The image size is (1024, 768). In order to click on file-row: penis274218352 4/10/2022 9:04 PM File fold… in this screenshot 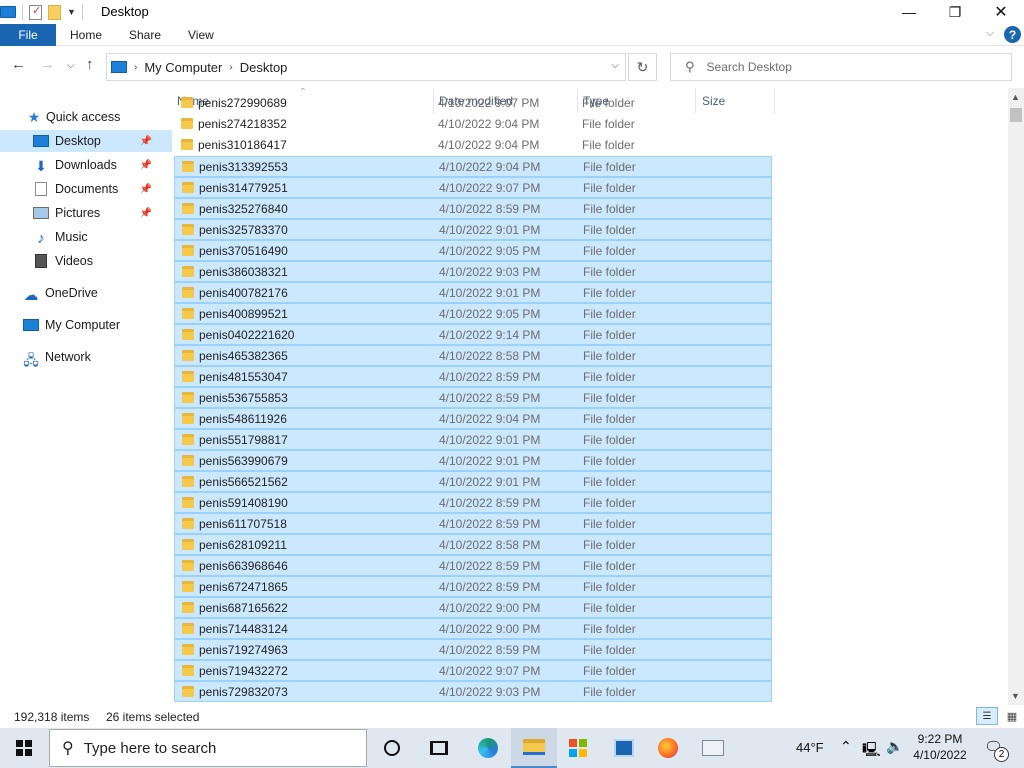, I will do `click(473, 124)`.